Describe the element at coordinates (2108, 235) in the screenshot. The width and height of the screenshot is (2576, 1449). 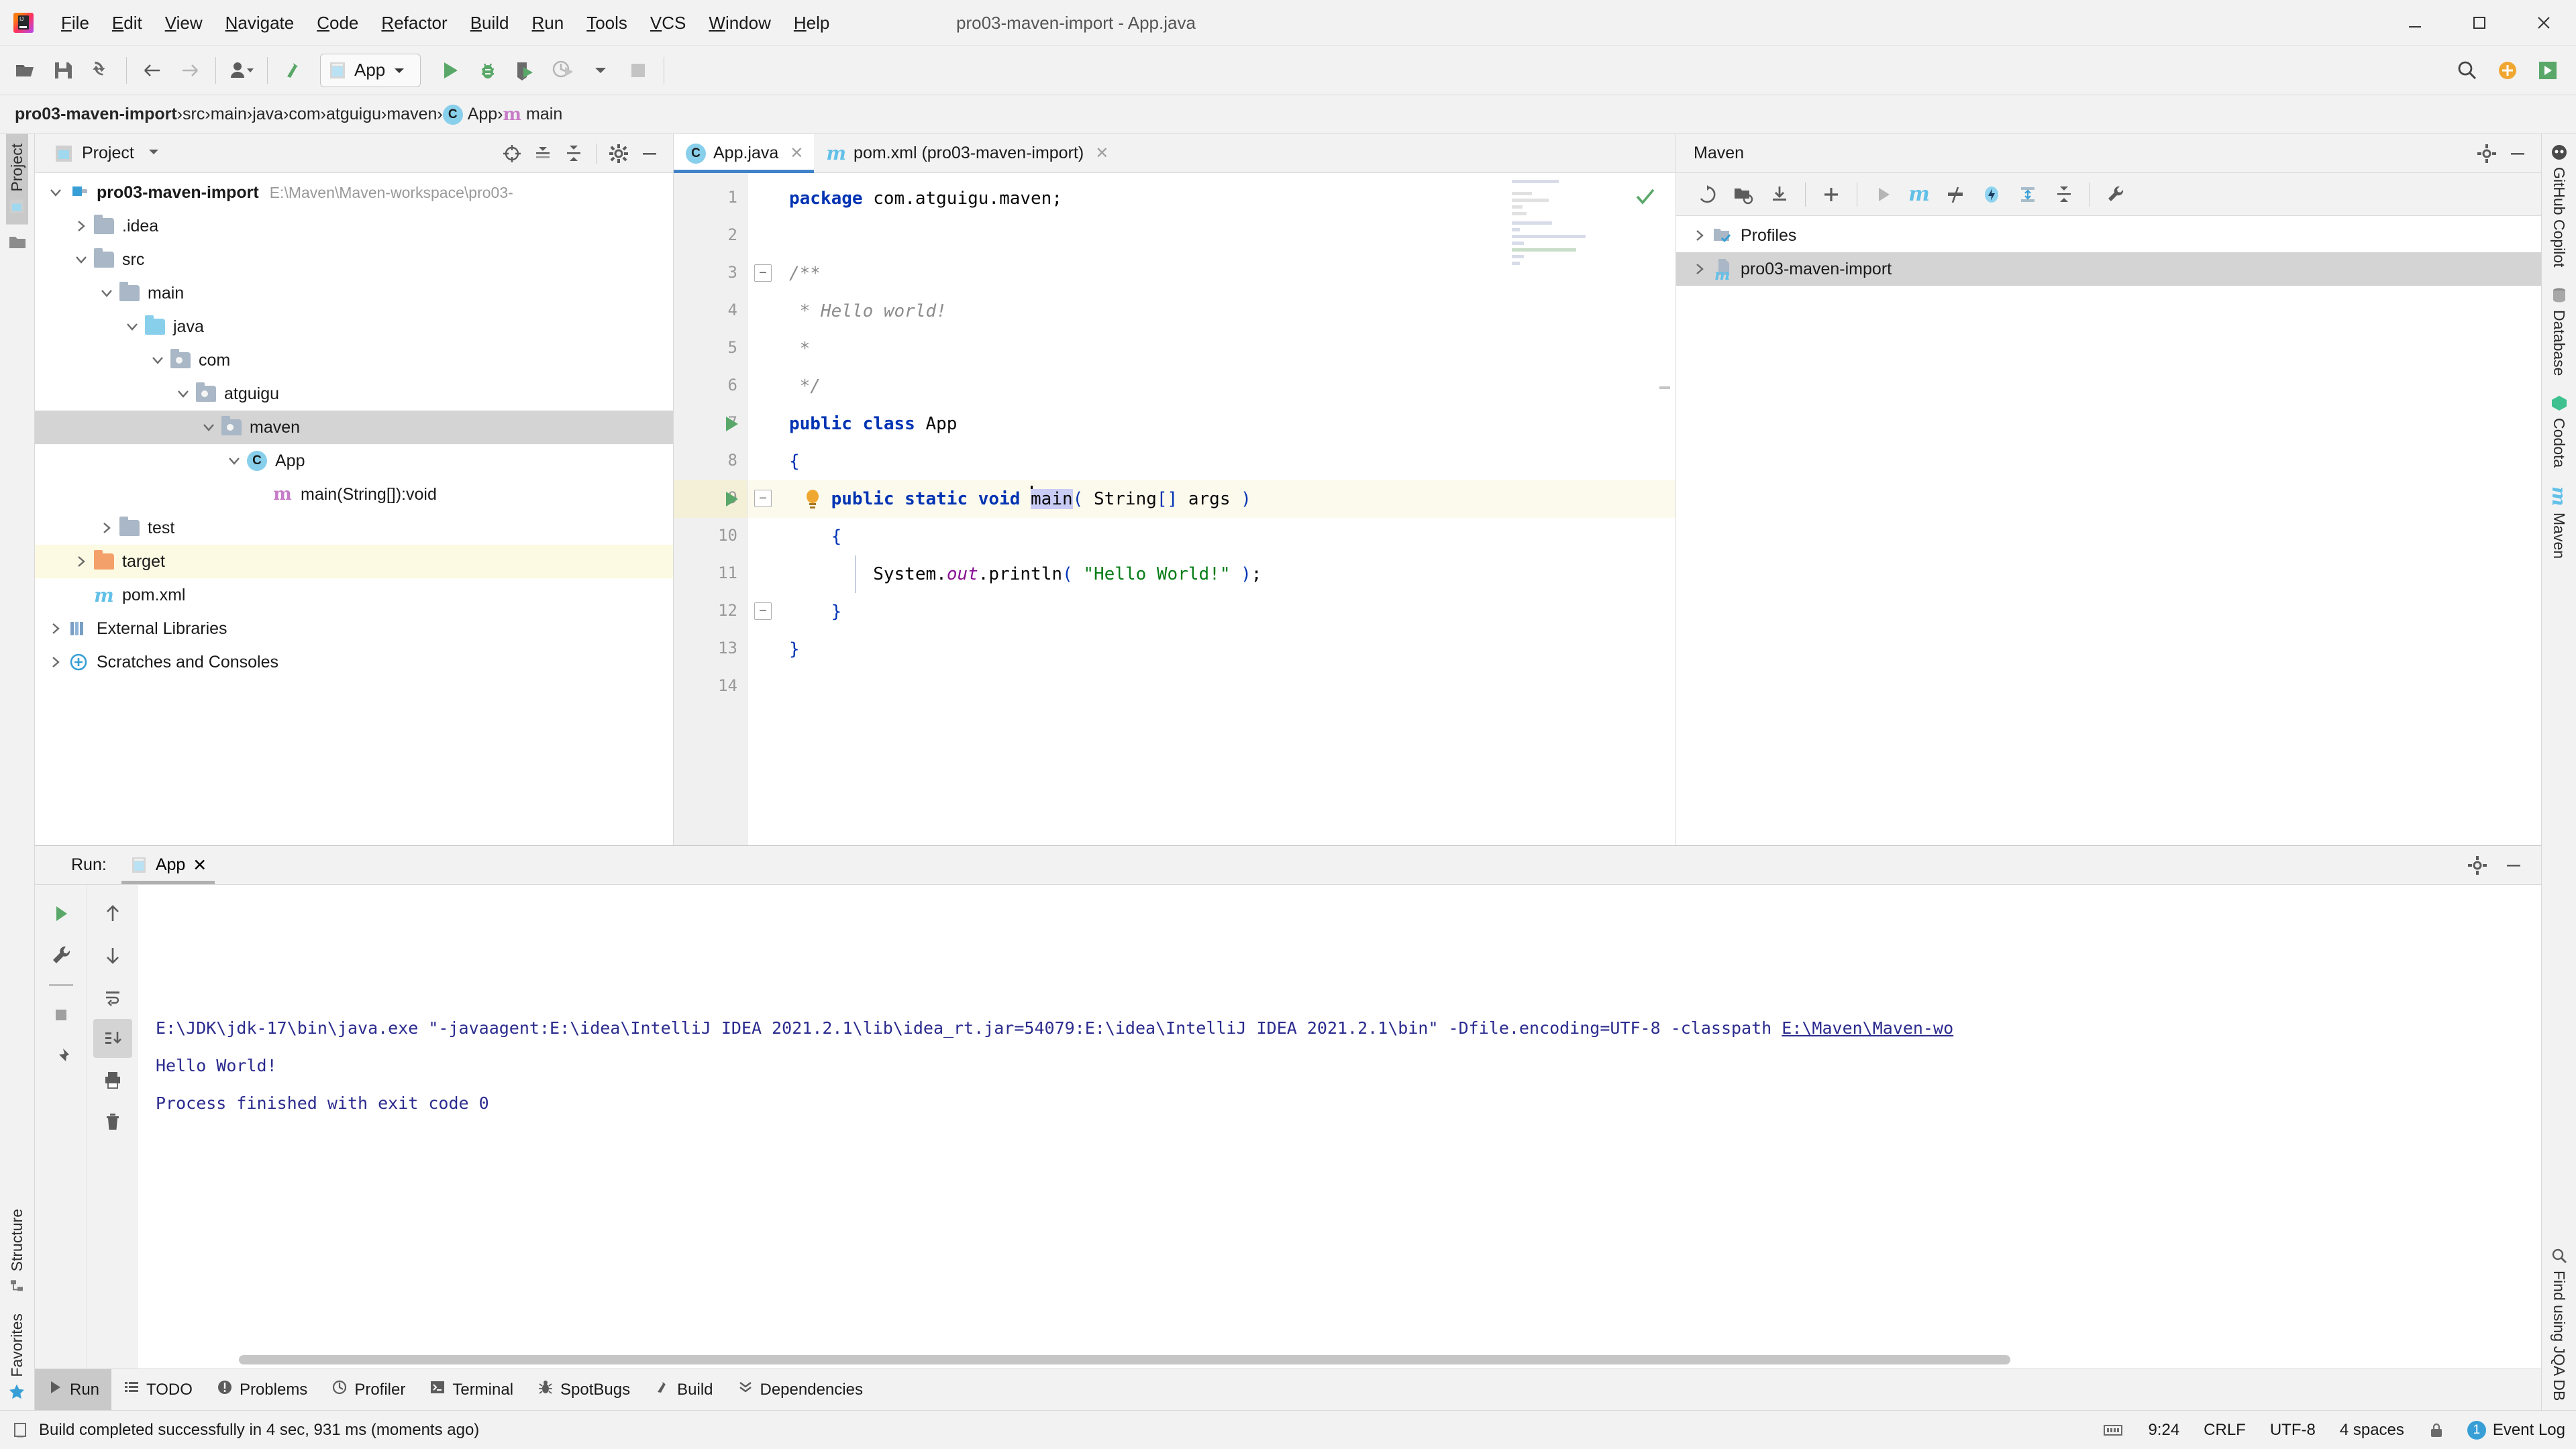
I see `maven-node-profiles: Profiles` at that location.